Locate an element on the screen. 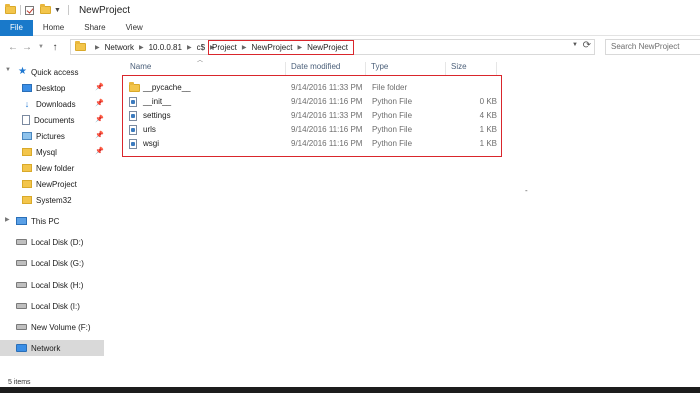  chevron-down-icon: ▼ is located at coordinates (8, 70).